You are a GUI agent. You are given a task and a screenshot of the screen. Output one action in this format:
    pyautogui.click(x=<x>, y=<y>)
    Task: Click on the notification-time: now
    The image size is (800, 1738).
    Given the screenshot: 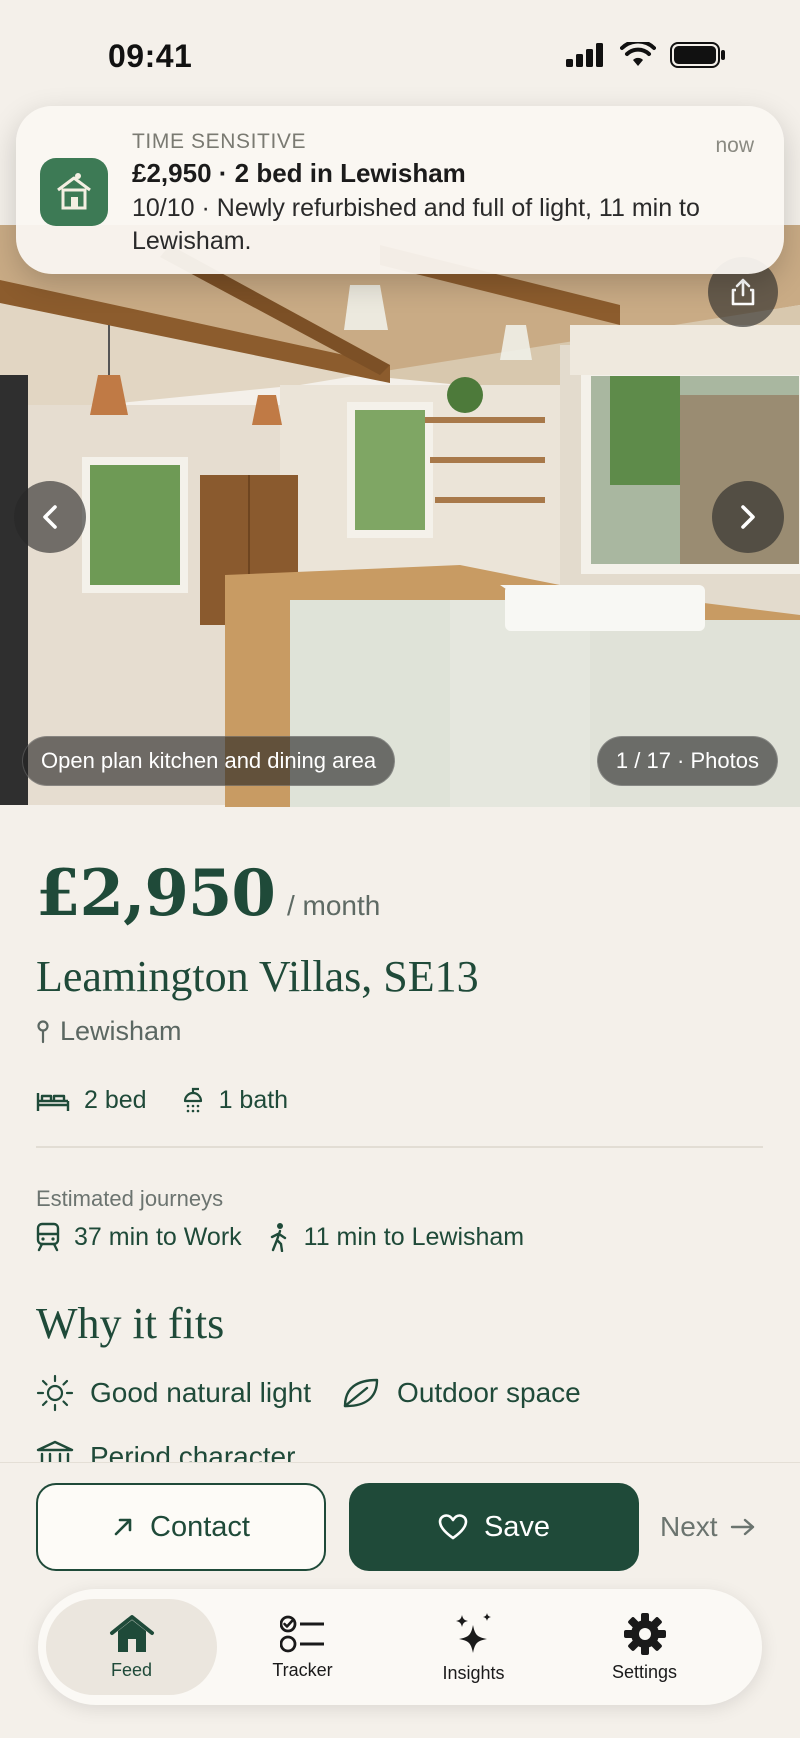 What is the action you would take?
    pyautogui.click(x=734, y=145)
    